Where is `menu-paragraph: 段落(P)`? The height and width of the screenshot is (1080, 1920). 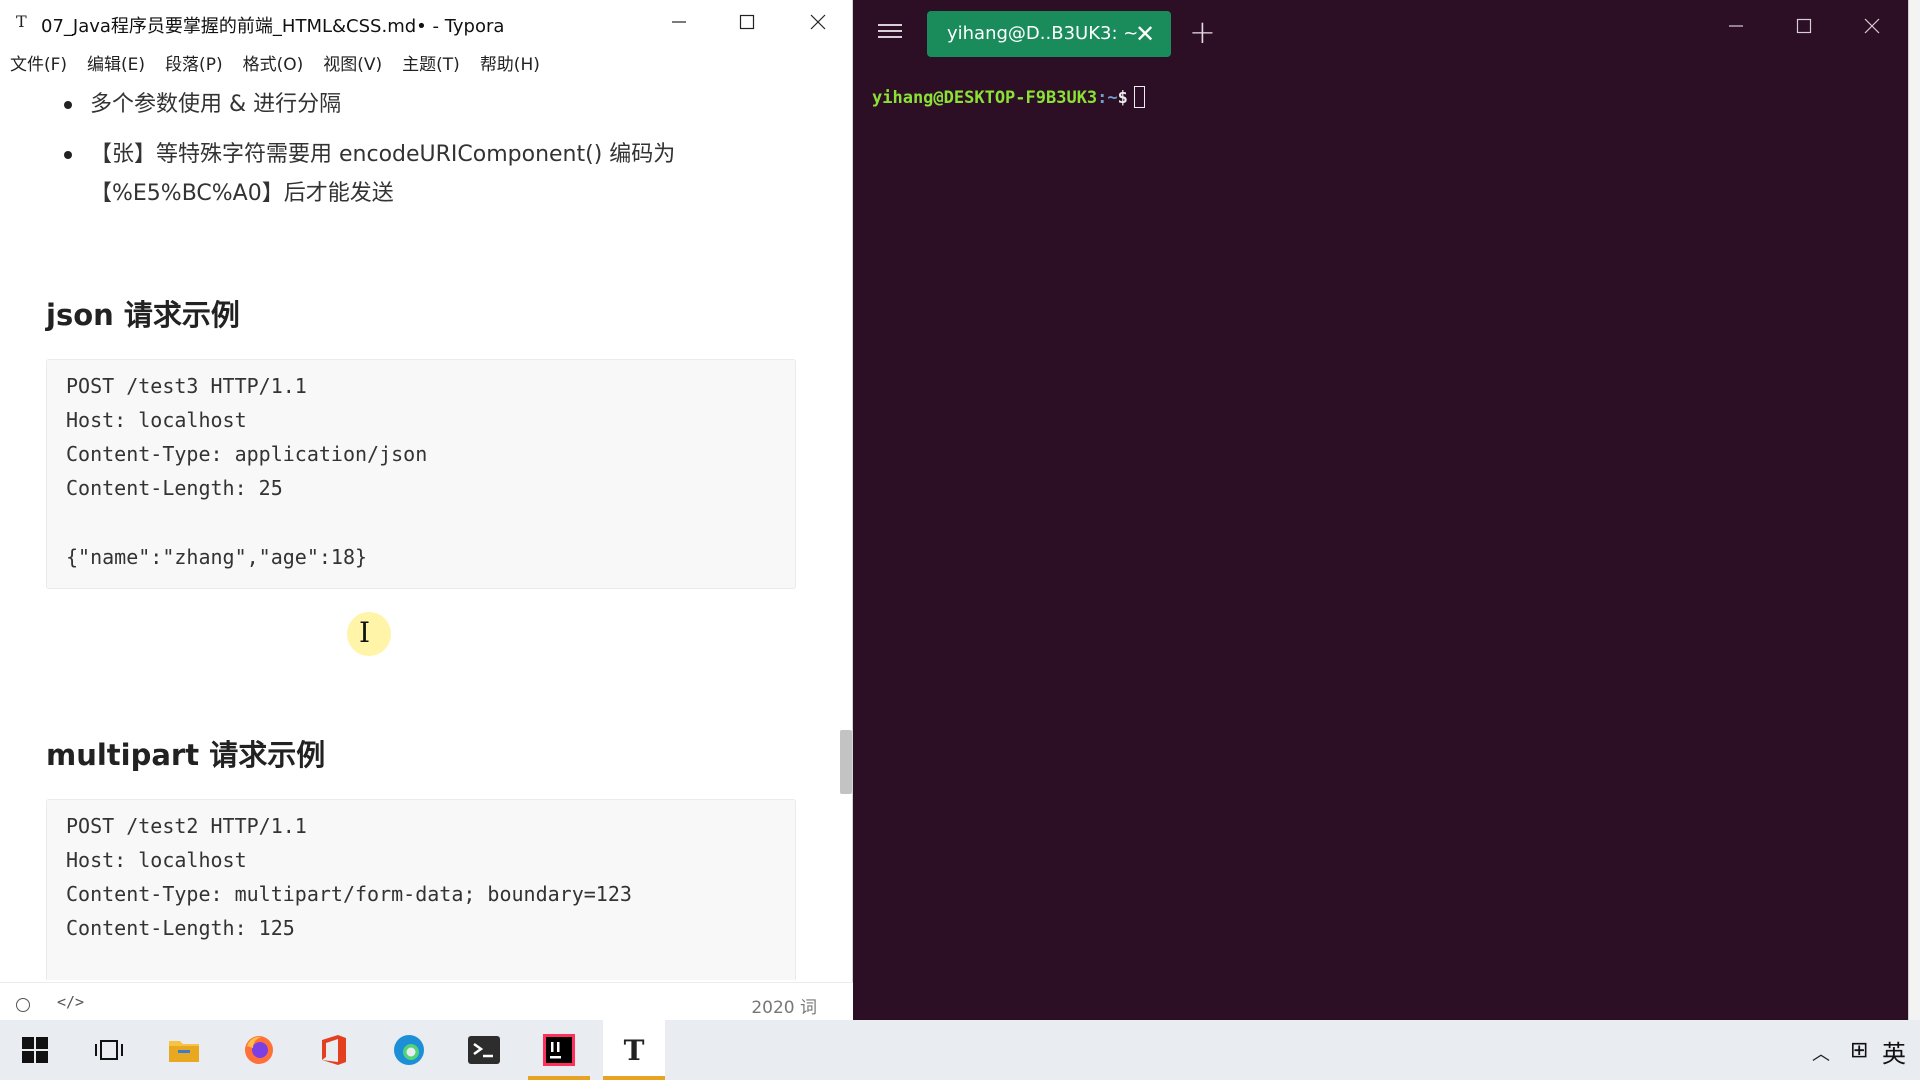
menu-paragraph: 段落(P) is located at coordinates (194, 61).